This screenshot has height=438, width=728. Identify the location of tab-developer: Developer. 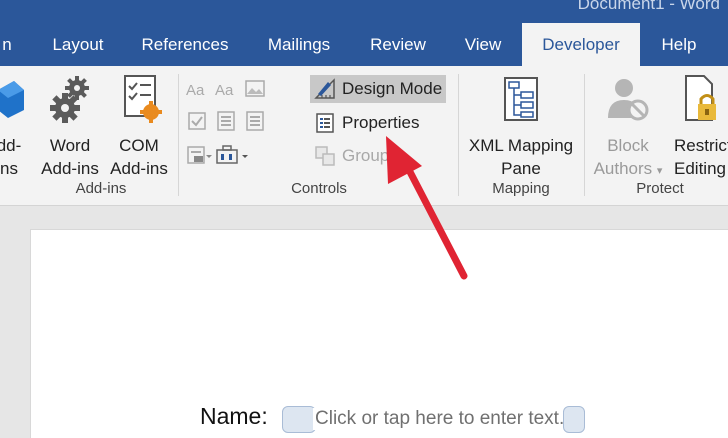
(581, 44).